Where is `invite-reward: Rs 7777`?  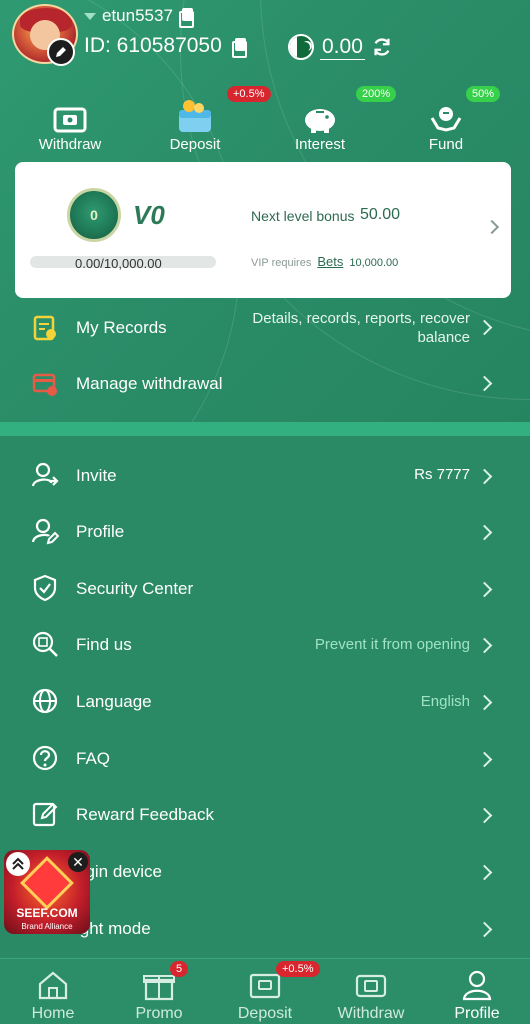
invite-reward: Rs 7777 is located at coordinates (442, 474).